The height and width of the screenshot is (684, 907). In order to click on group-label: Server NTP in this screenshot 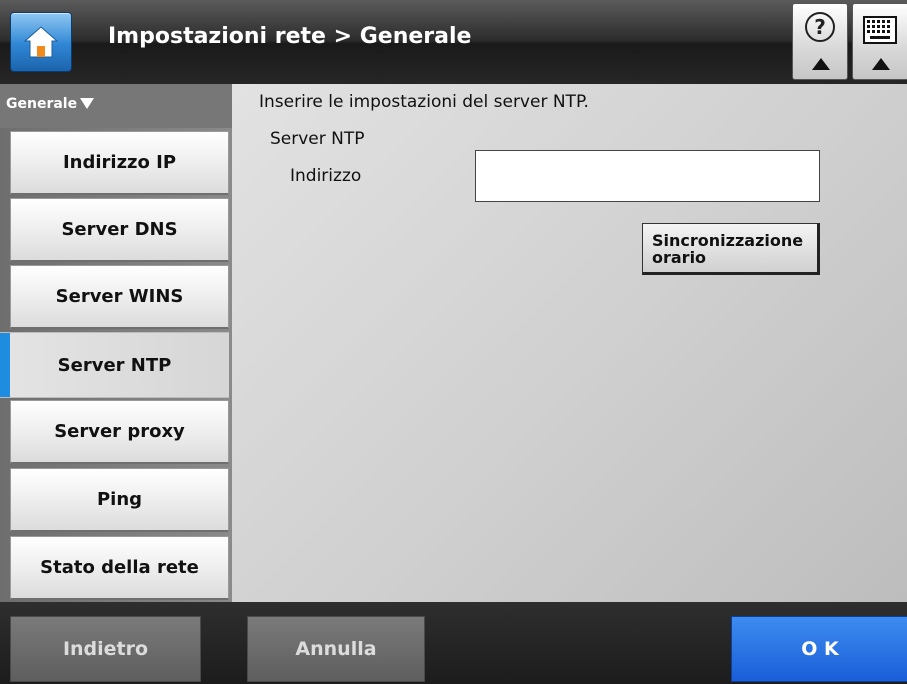, I will do `click(317, 139)`.